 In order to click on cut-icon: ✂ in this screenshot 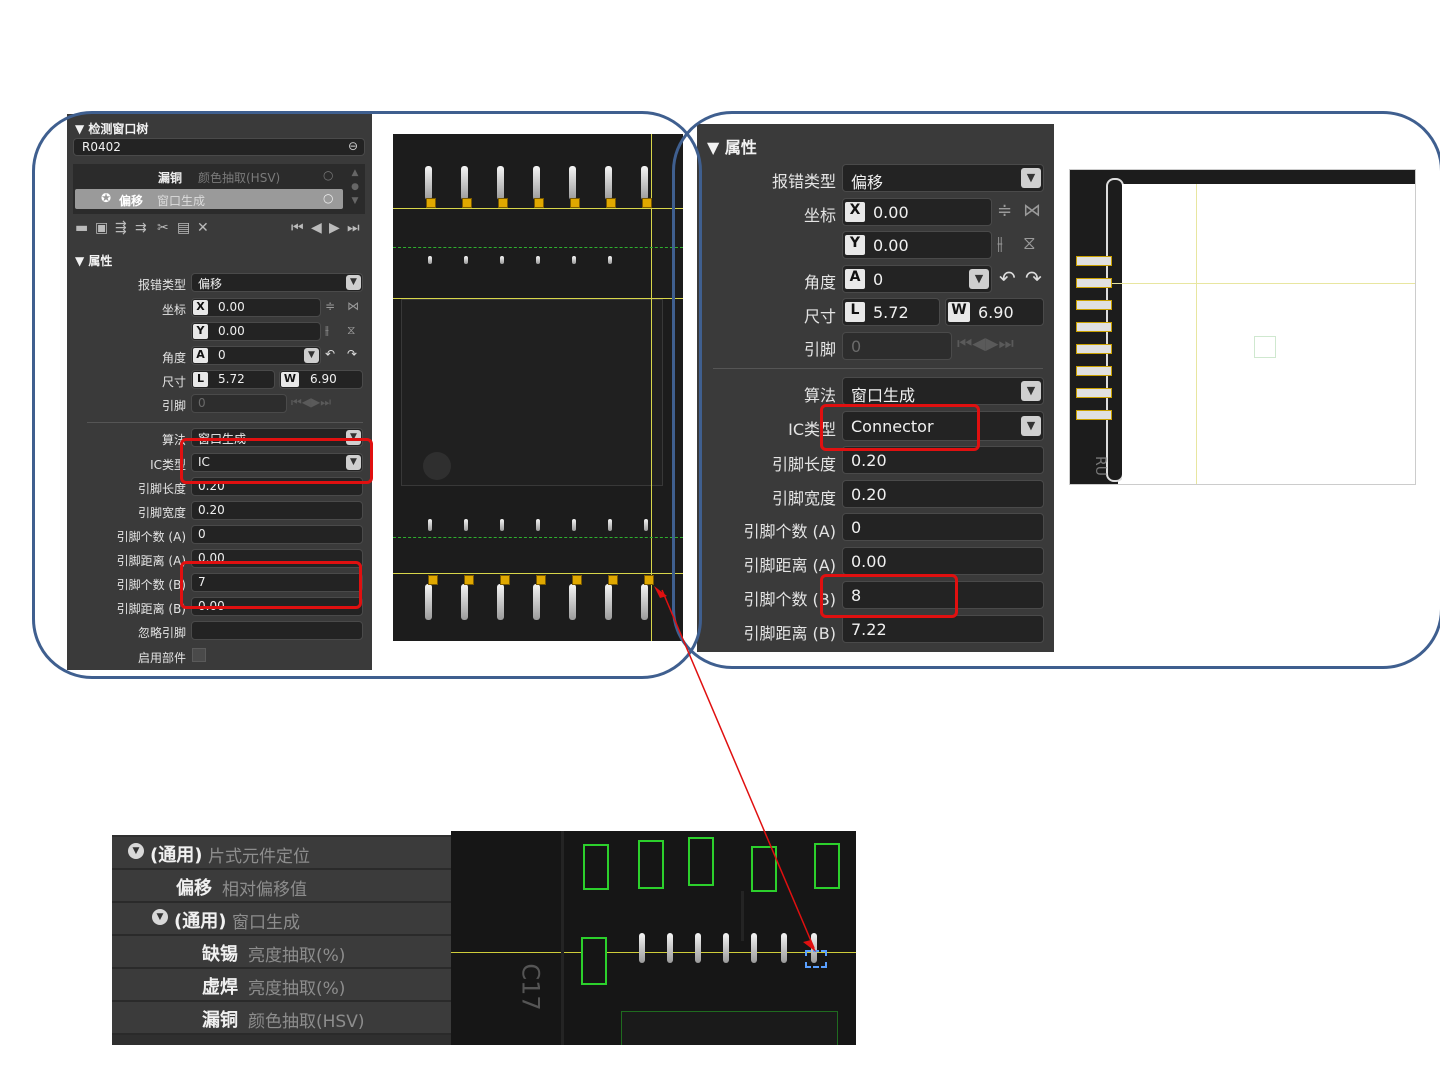, I will do `click(163, 228)`.